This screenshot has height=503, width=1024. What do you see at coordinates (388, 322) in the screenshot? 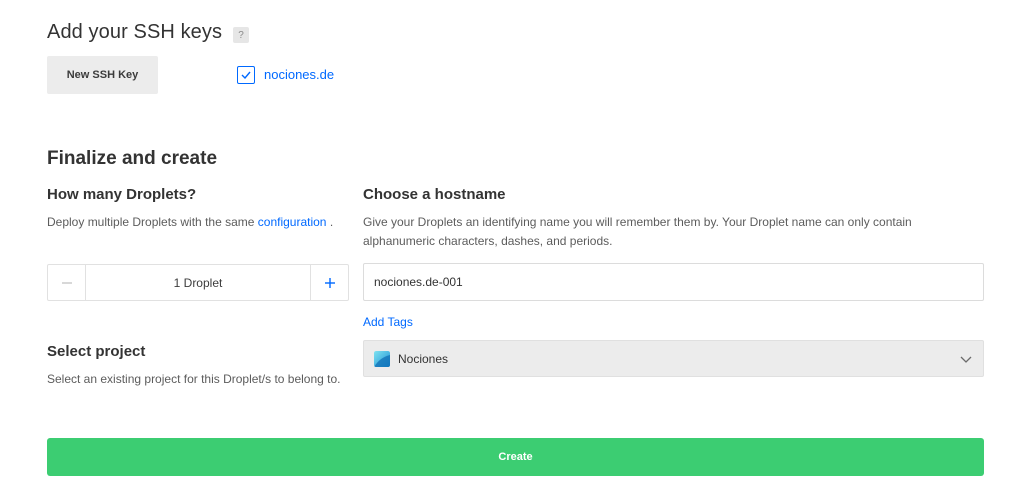
I see `add-tags-link: Add Tags` at bounding box center [388, 322].